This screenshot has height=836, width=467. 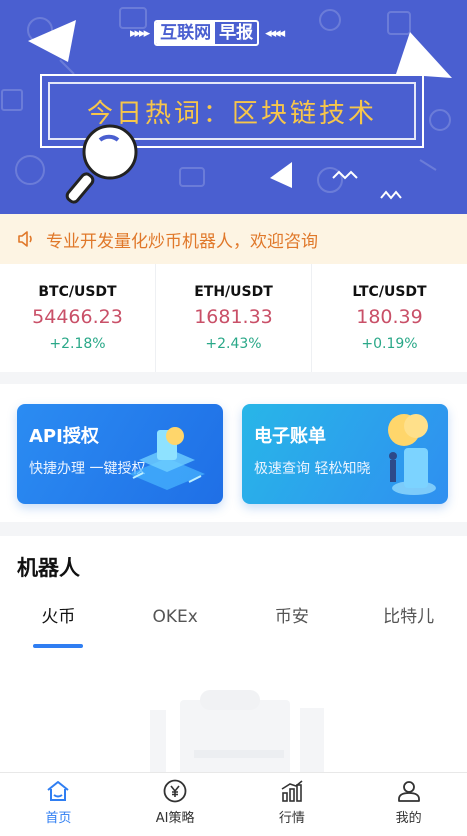 I want to click on nav-label: 我的, so click(x=408, y=818).